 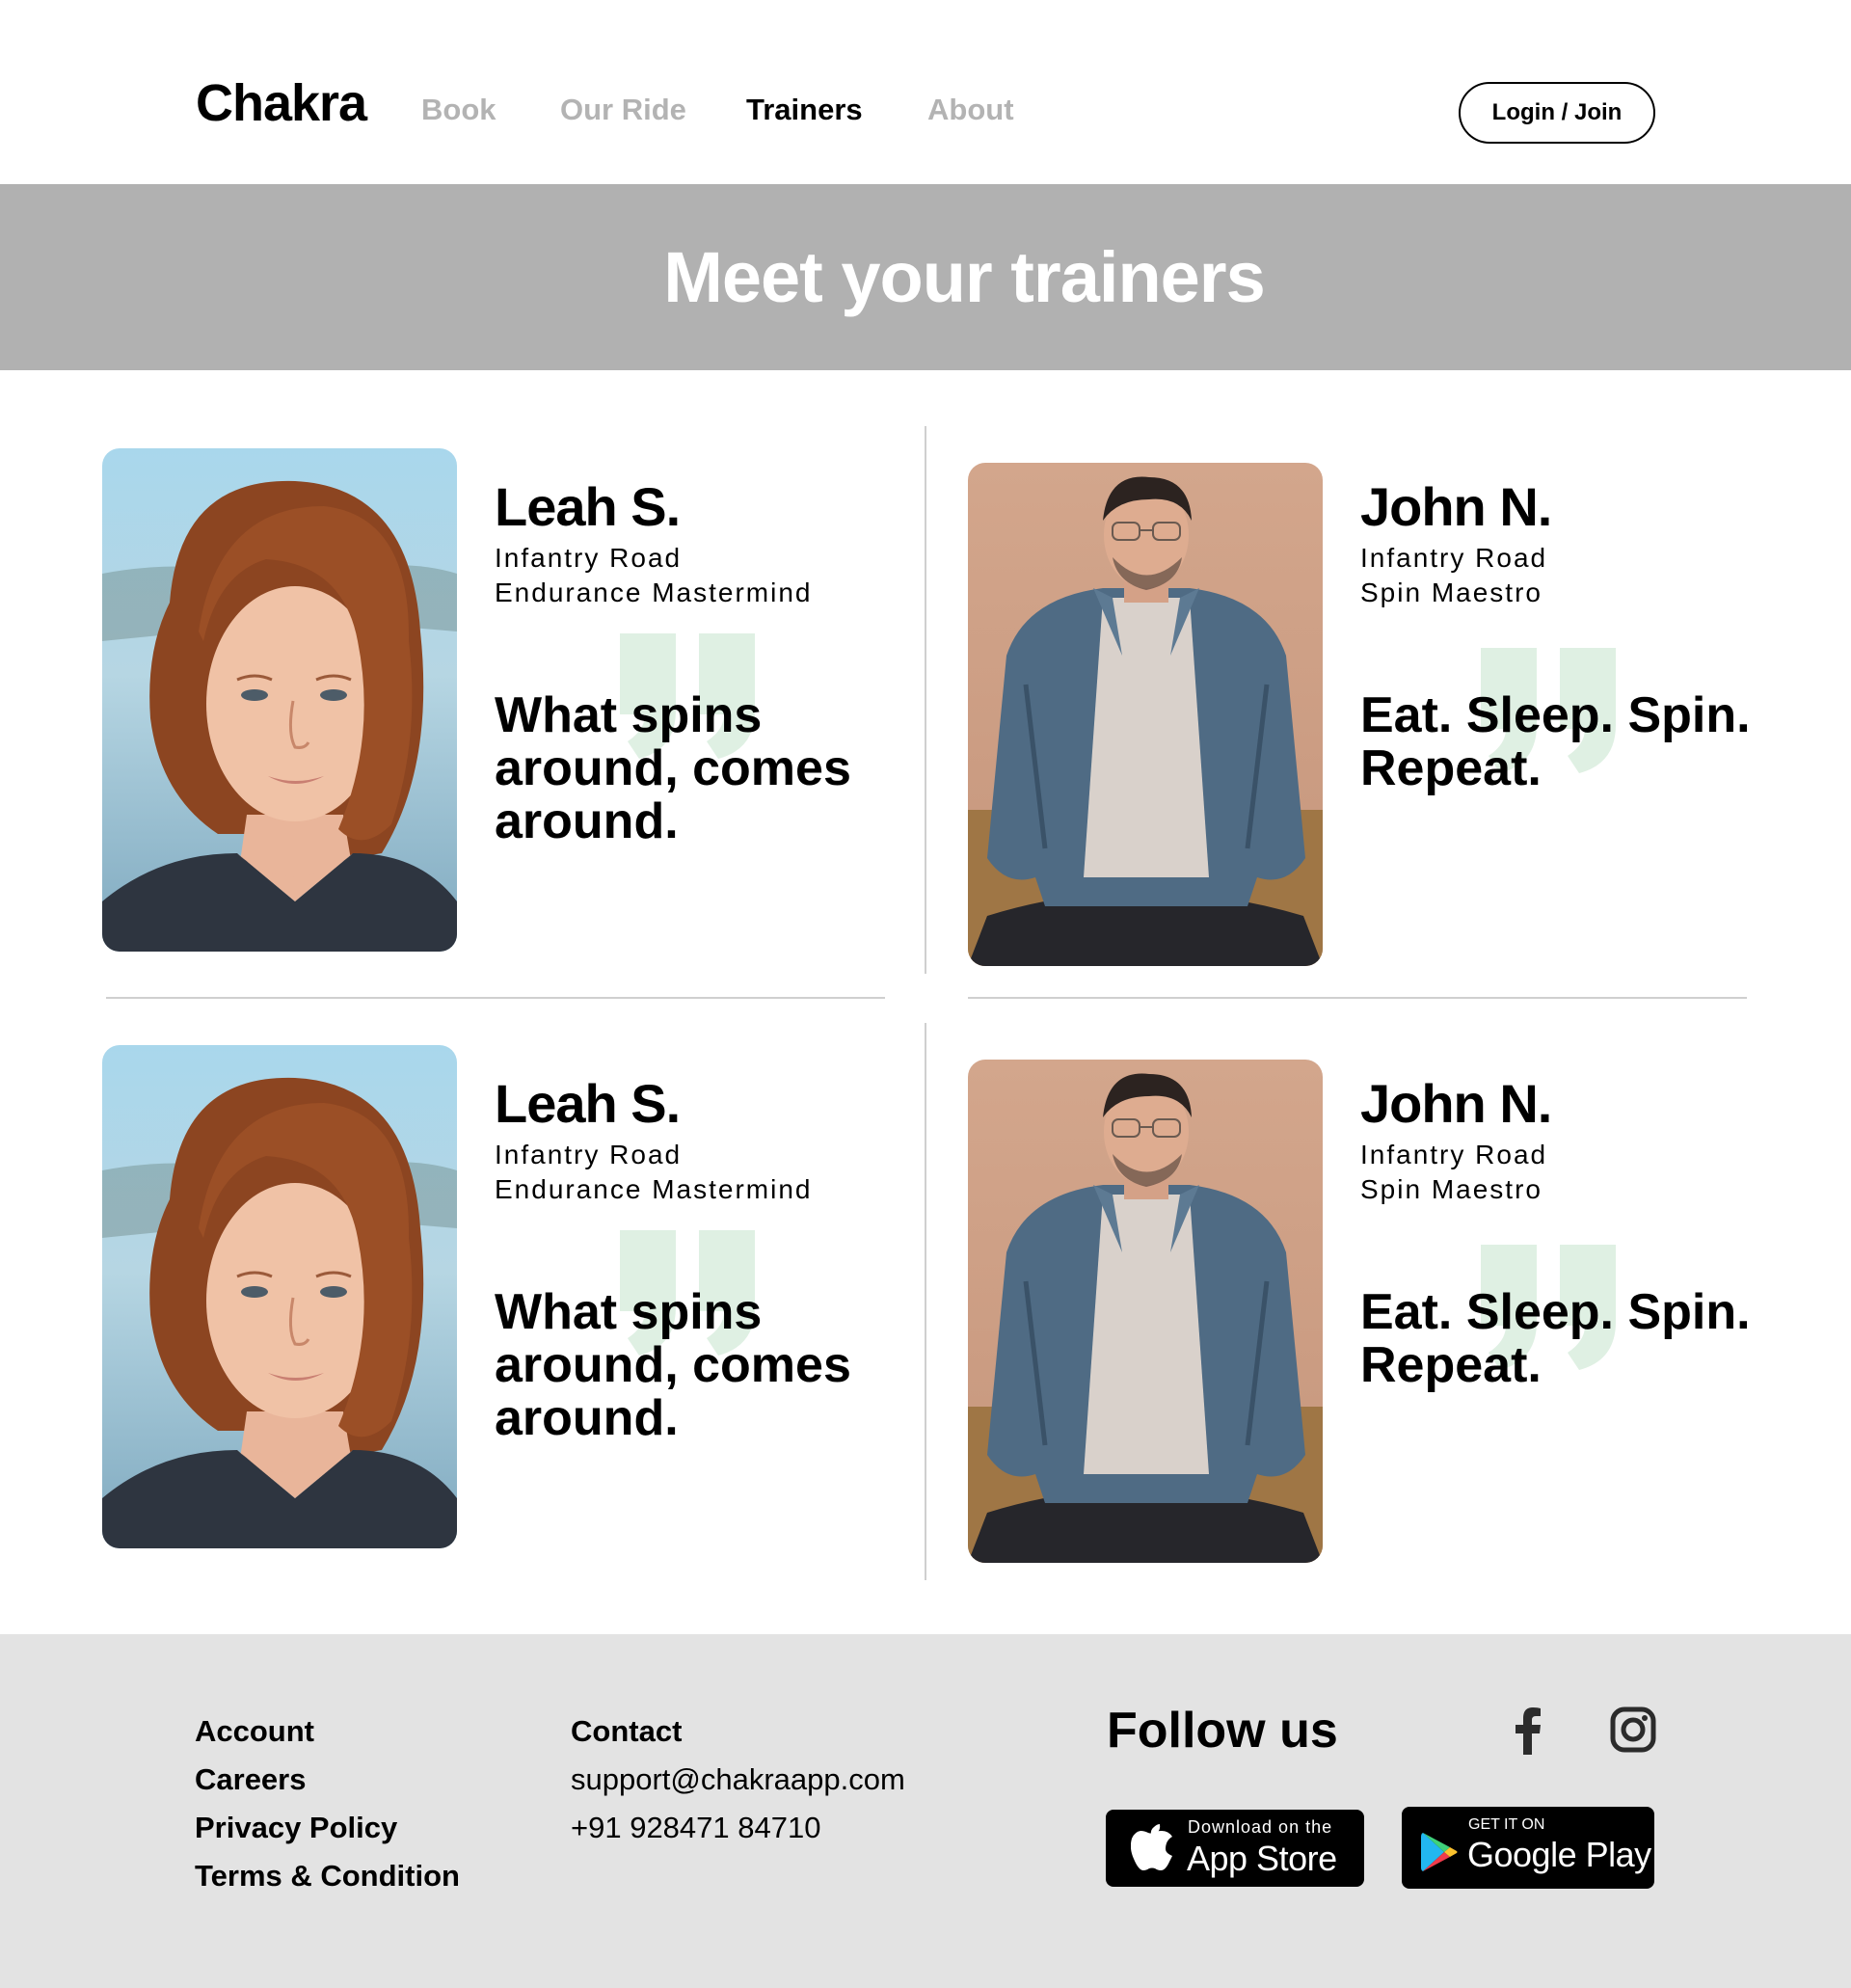 What do you see at coordinates (1358, 998) in the screenshot?
I see `row-divider-right` at bounding box center [1358, 998].